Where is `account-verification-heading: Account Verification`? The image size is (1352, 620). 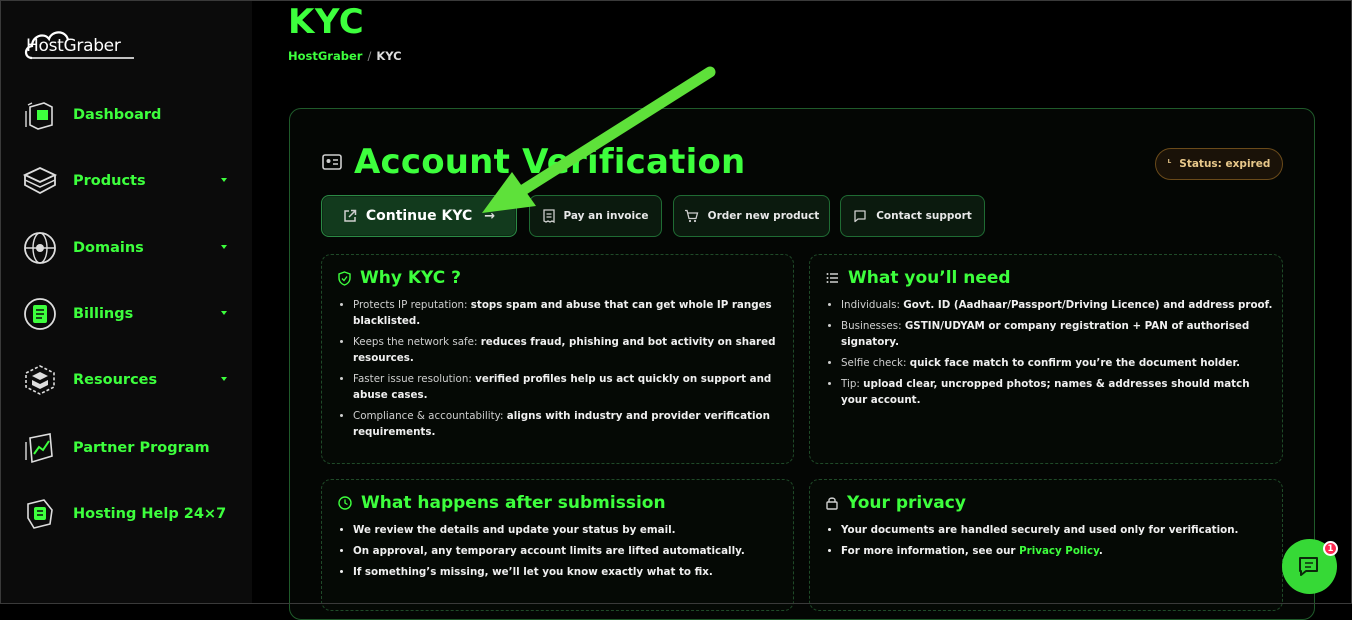
account-verification-heading: Account Verification is located at coordinates (550, 162).